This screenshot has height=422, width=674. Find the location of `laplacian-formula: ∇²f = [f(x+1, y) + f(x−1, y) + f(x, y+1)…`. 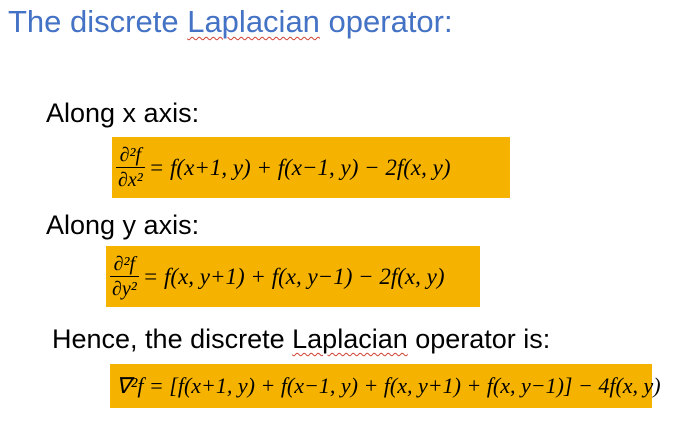

laplacian-formula: ∇²f = [f(x+1, y) + f(x−1, y) + f(x, y+1)… is located at coordinates (388, 385).